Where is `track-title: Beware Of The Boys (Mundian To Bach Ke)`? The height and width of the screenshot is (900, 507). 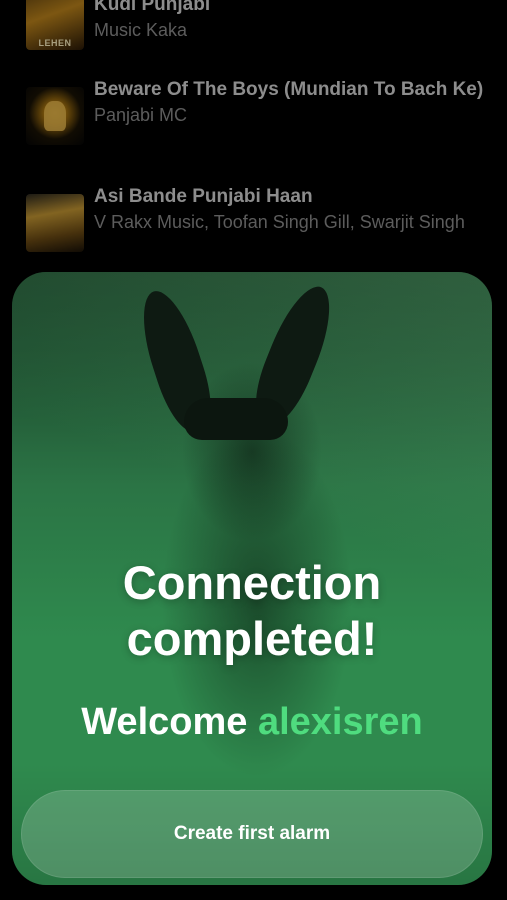
track-title: Beware Of The Boys (Mundian To Bach Ke) is located at coordinates (289, 89).